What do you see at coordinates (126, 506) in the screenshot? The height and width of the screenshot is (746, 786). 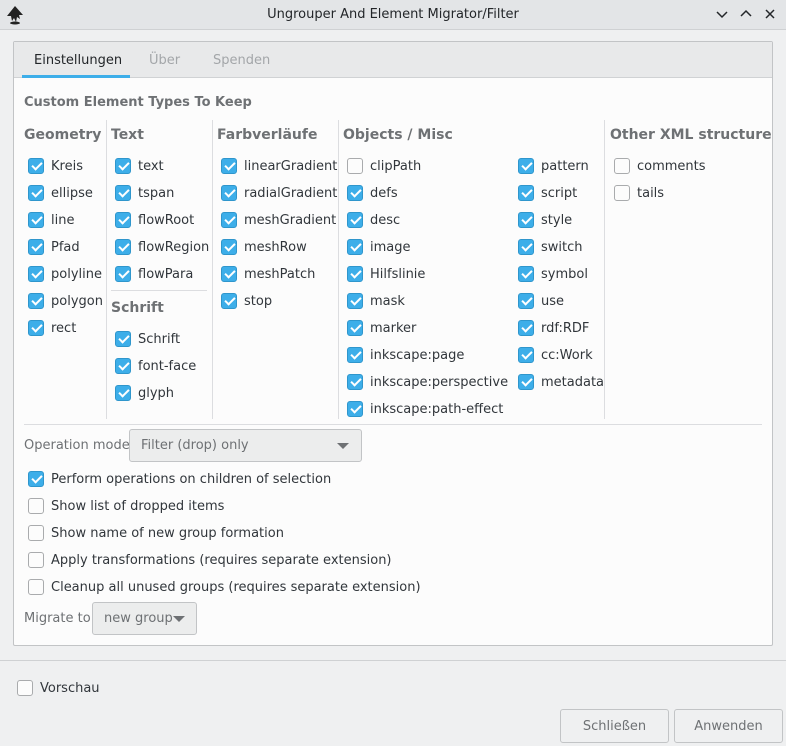 I see `option-checkbox: Show list of dropped items` at bounding box center [126, 506].